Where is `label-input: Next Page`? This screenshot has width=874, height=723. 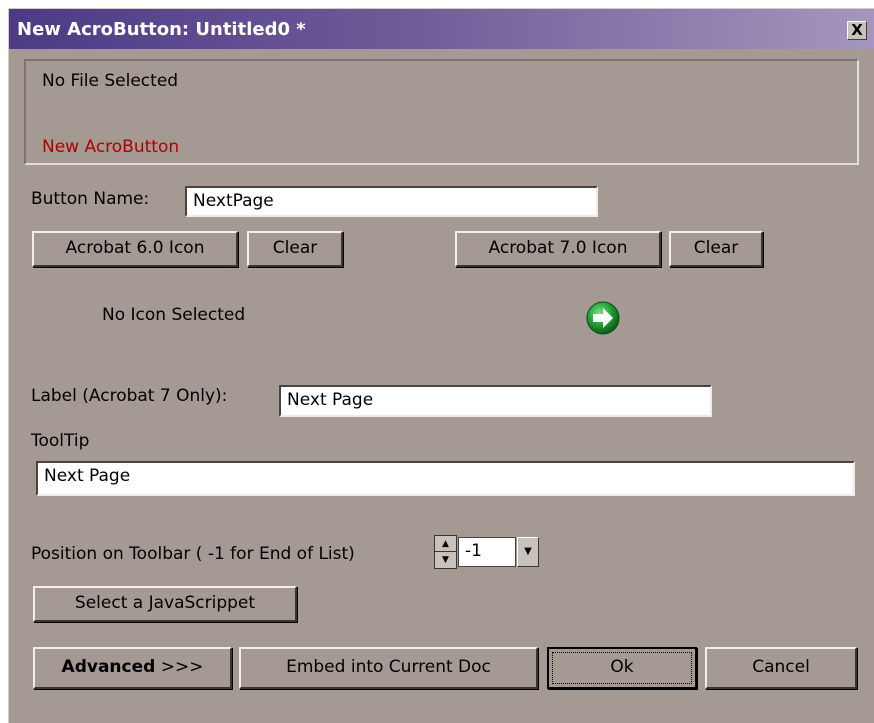
label-input: Next Page is located at coordinates (495, 401).